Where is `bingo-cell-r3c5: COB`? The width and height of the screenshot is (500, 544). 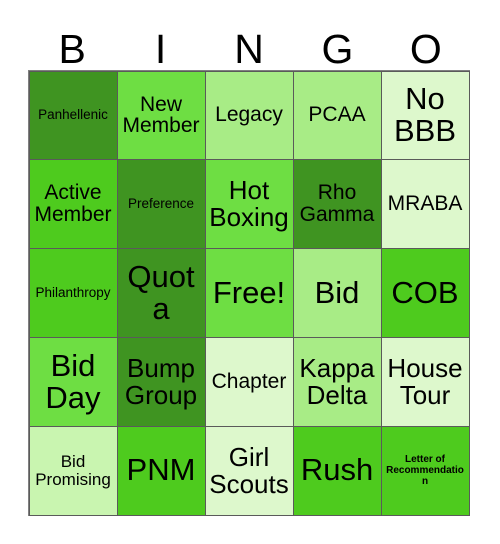 bingo-cell-r3c5: COB is located at coordinates (425, 293).